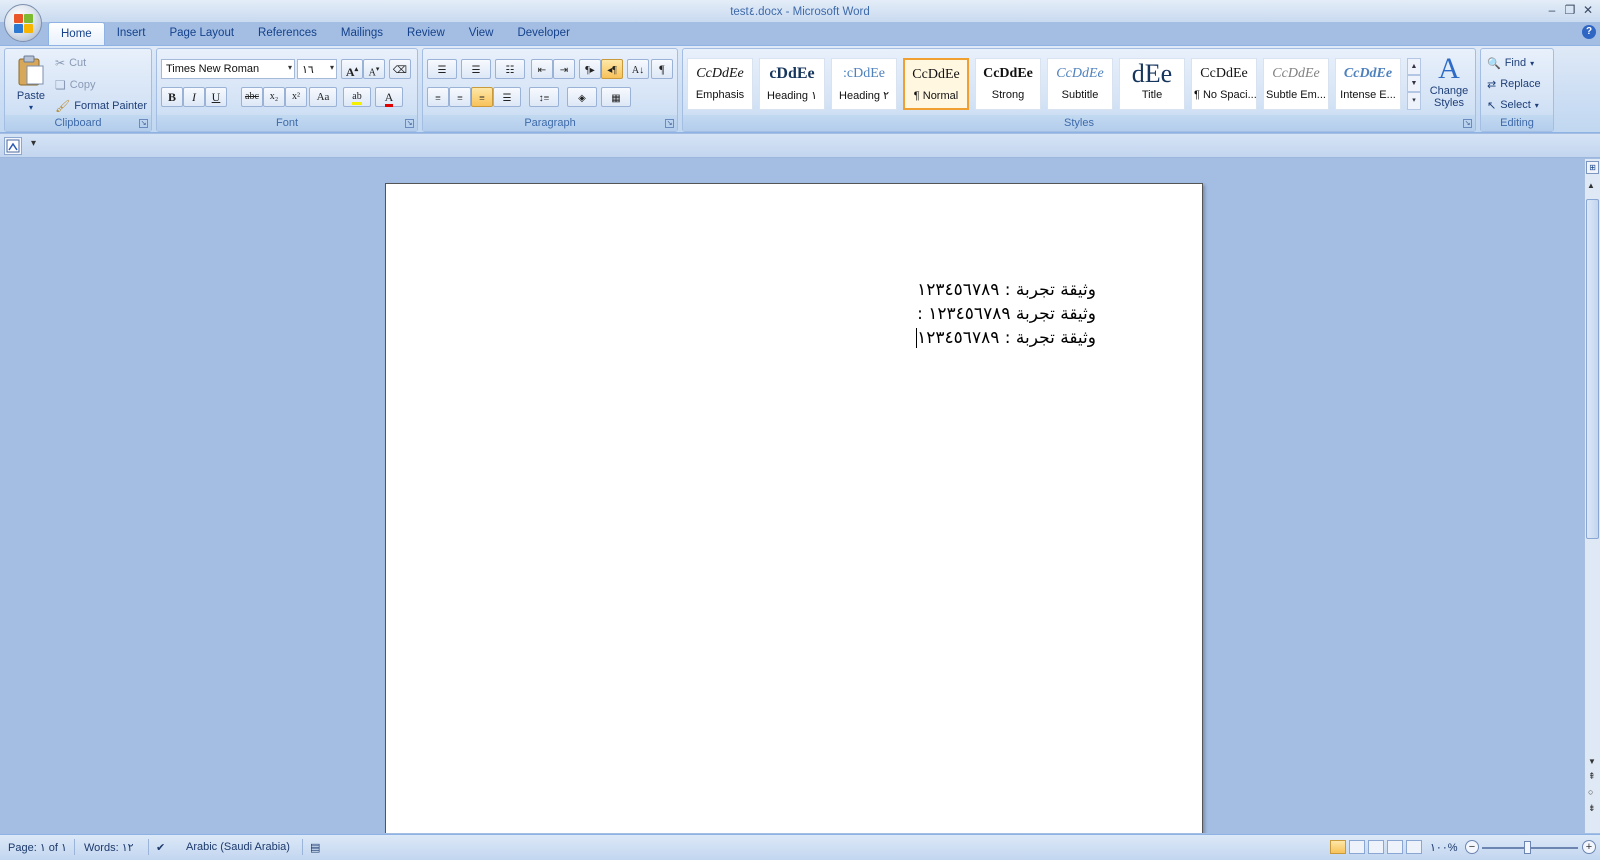 The image size is (1600, 860). I want to click on highlight-button: ab, so click(357, 97).